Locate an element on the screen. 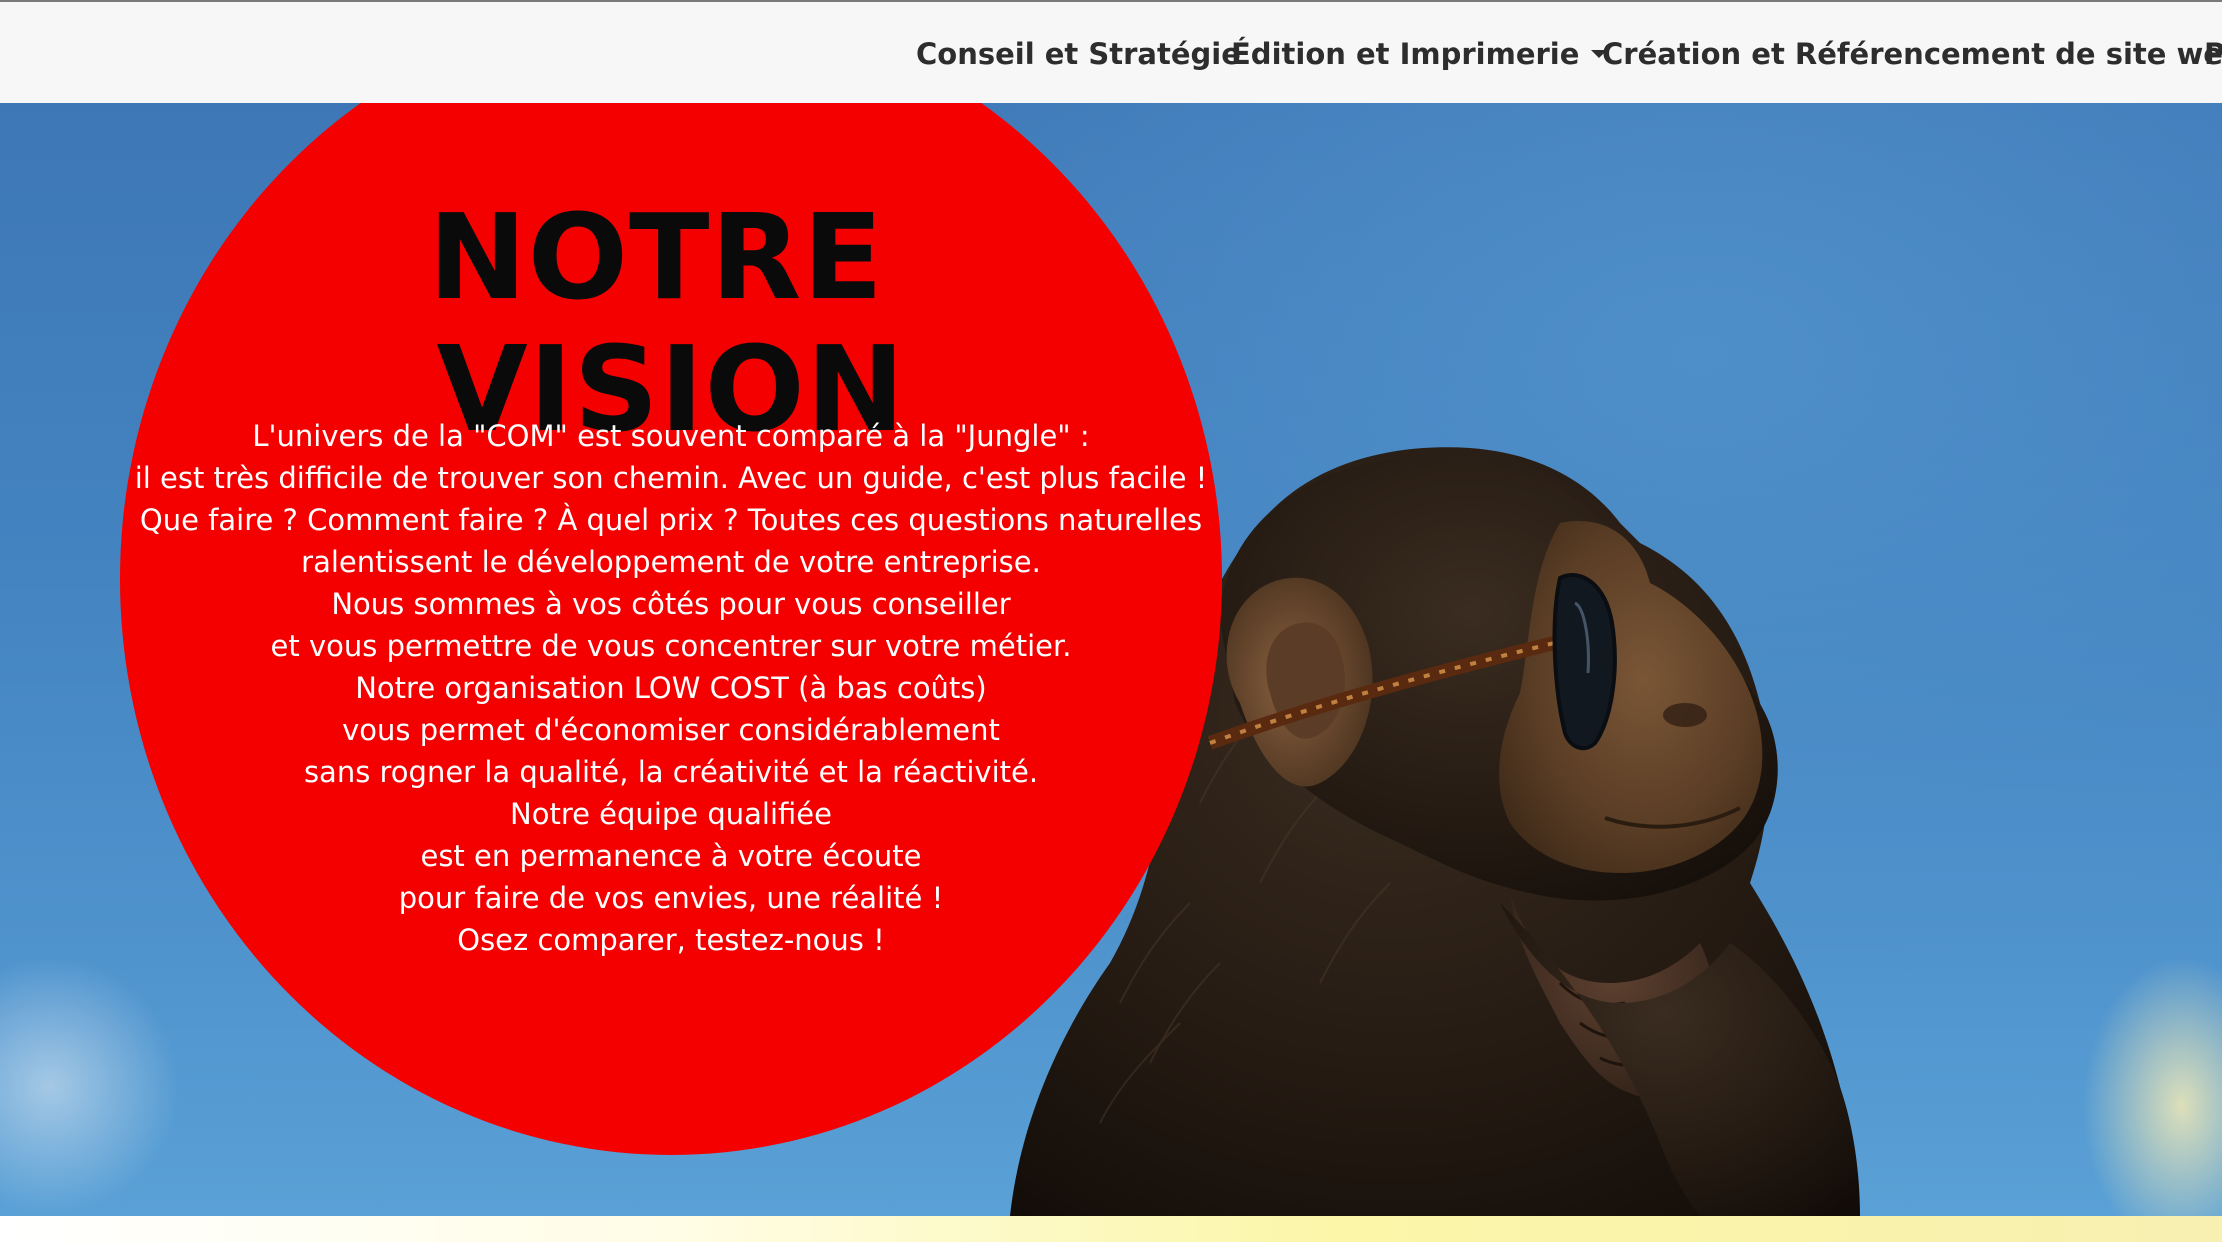  vision-line: Notre équipe qualifiée is located at coordinates (671, 814).